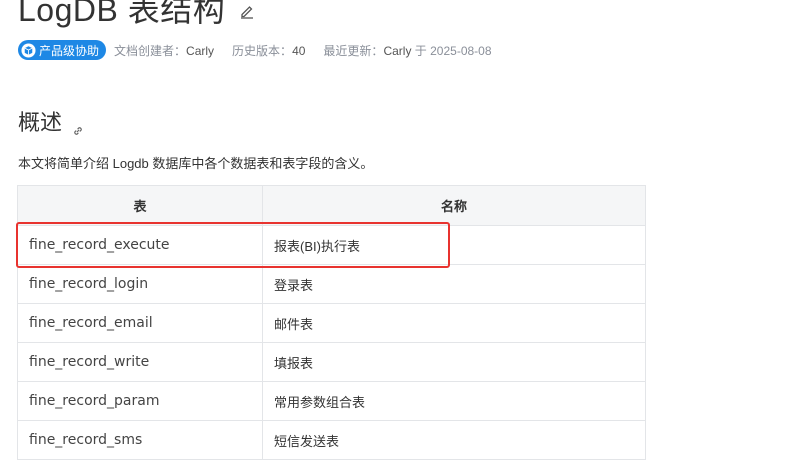 The width and height of the screenshot is (811, 461). I want to click on history-value: 40, so click(298, 51).